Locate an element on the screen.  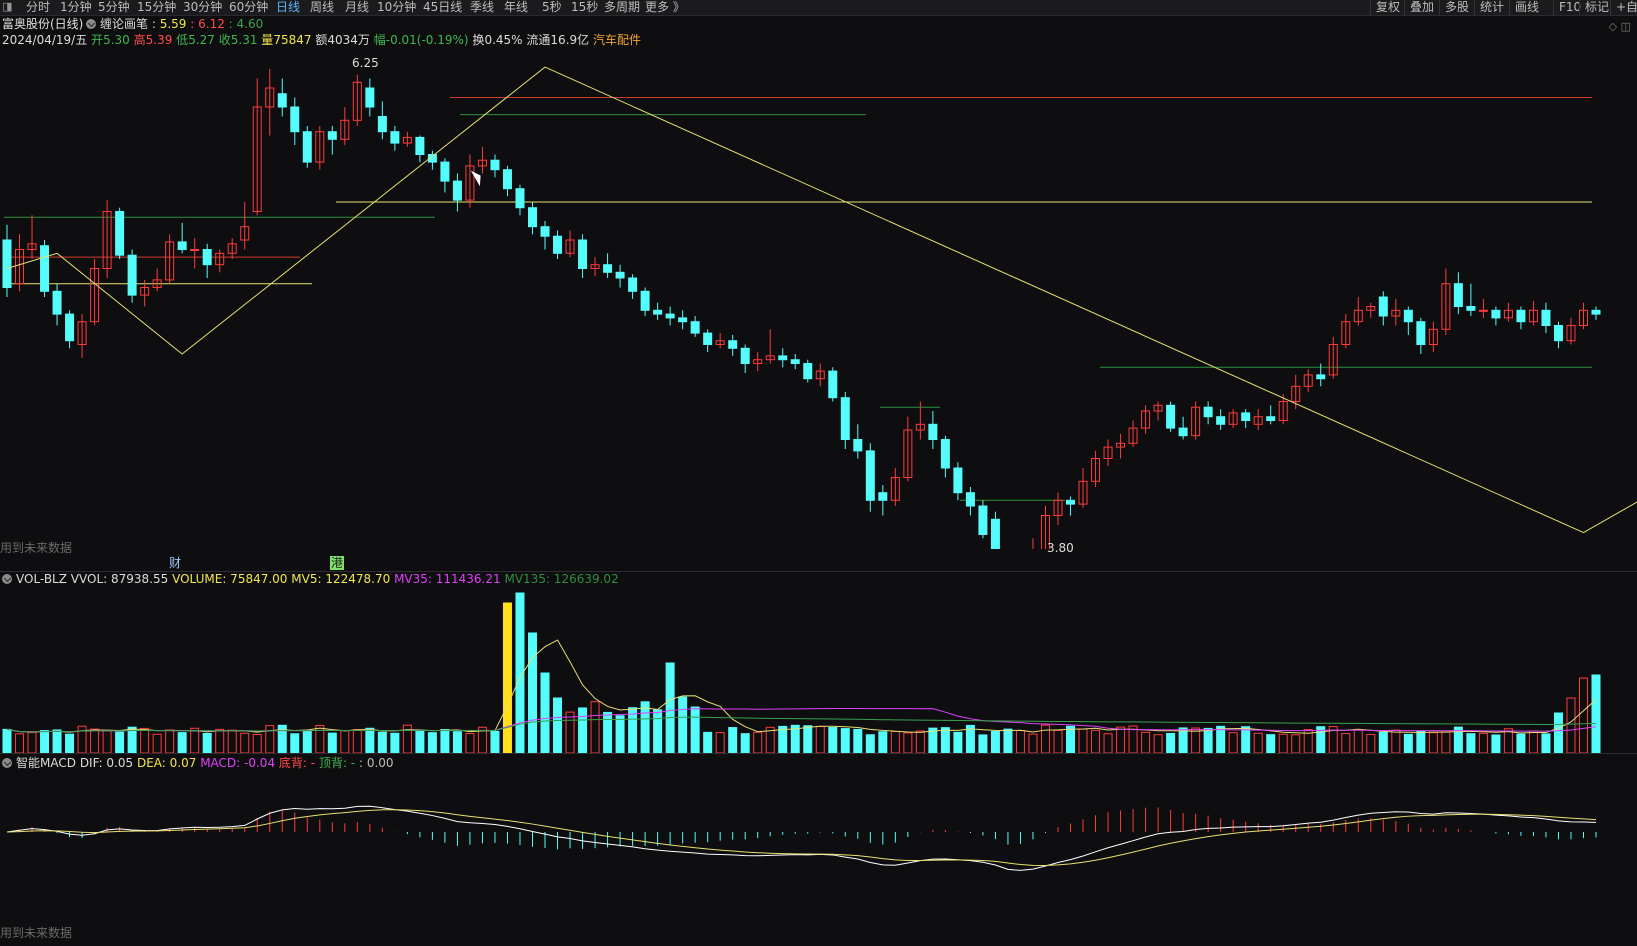
panel-toggle-icon: ◨ is located at coordinates (8, 7).